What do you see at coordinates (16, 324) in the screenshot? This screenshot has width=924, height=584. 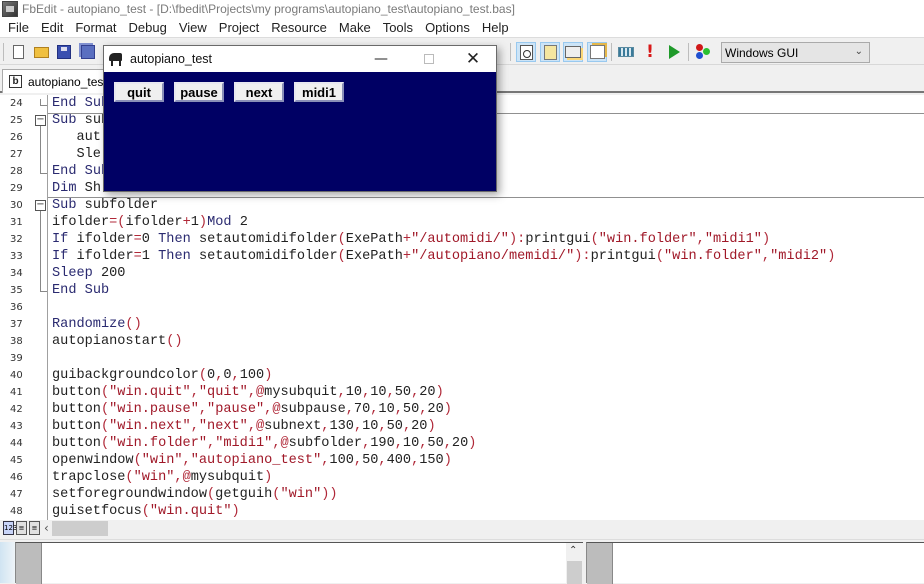 I see `line-number: 37` at bounding box center [16, 324].